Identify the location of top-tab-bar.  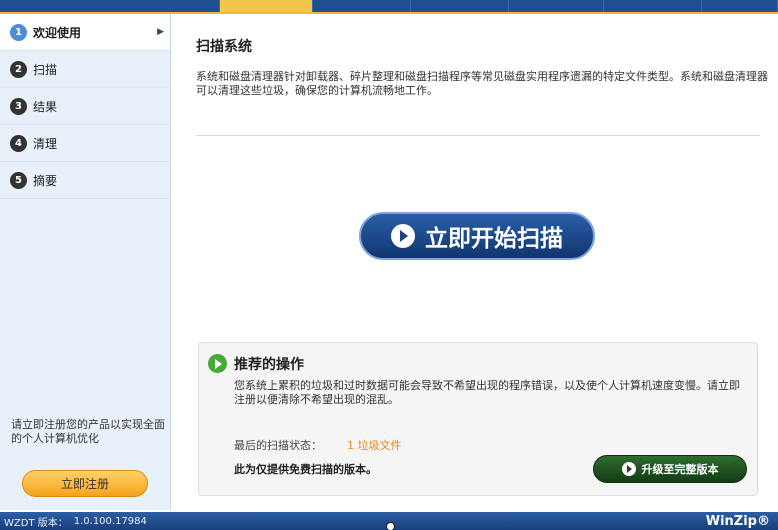
(389, 7).